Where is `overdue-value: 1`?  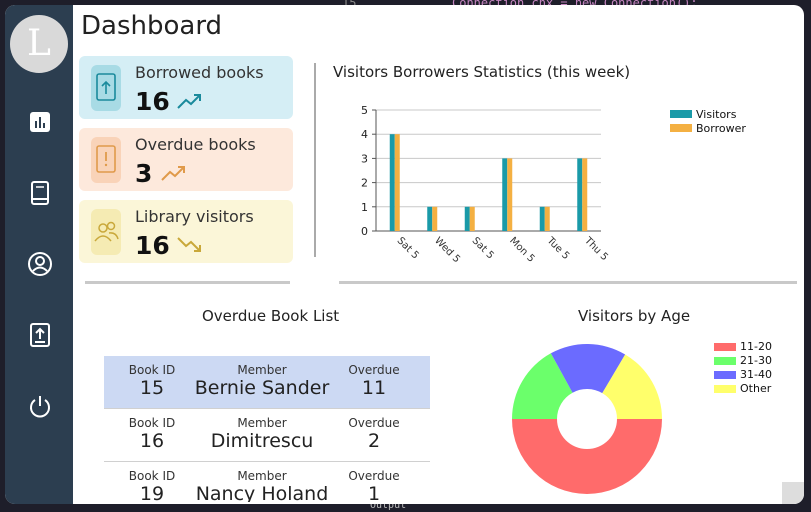 overdue-value: 1 is located at coordinates (374, 492).